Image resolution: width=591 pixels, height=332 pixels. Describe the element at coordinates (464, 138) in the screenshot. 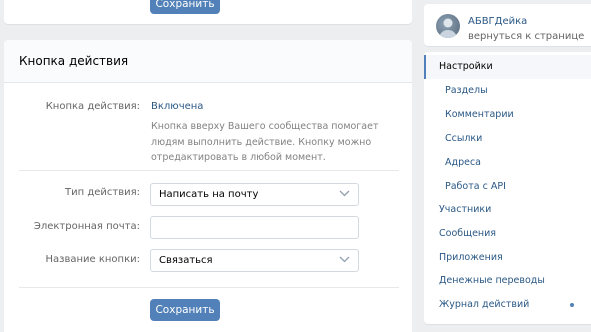

I see `menu-item-label: Ссылки` at that location.